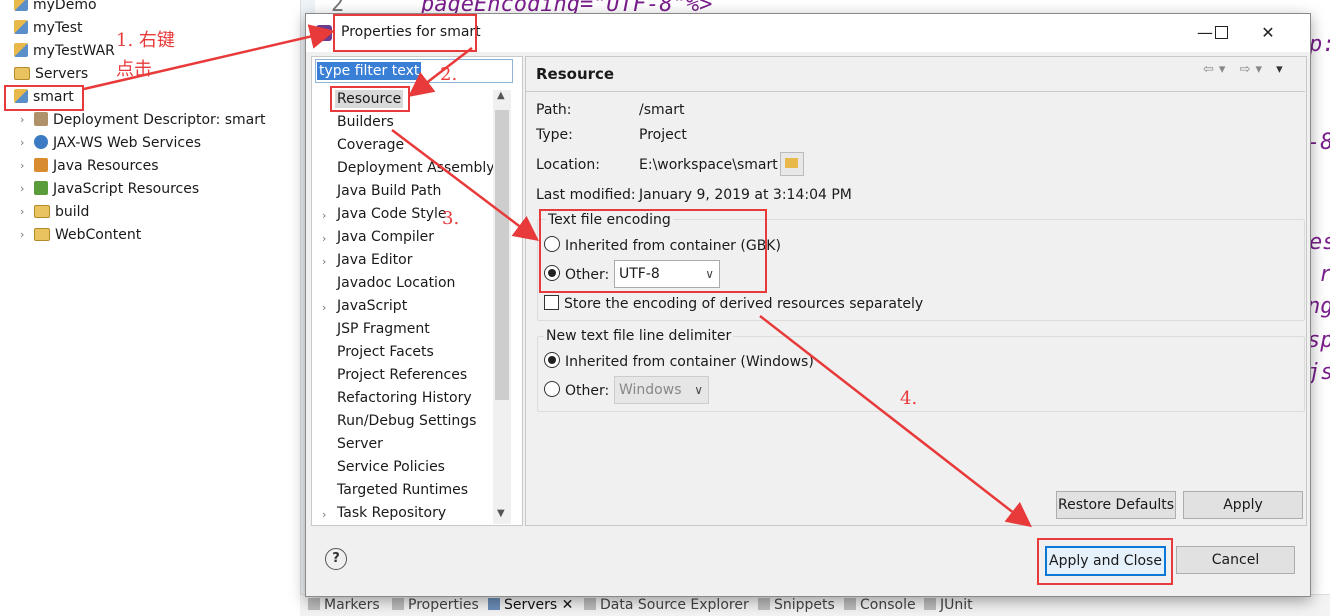  I want to click on arrow-step2, so click(440, 72).